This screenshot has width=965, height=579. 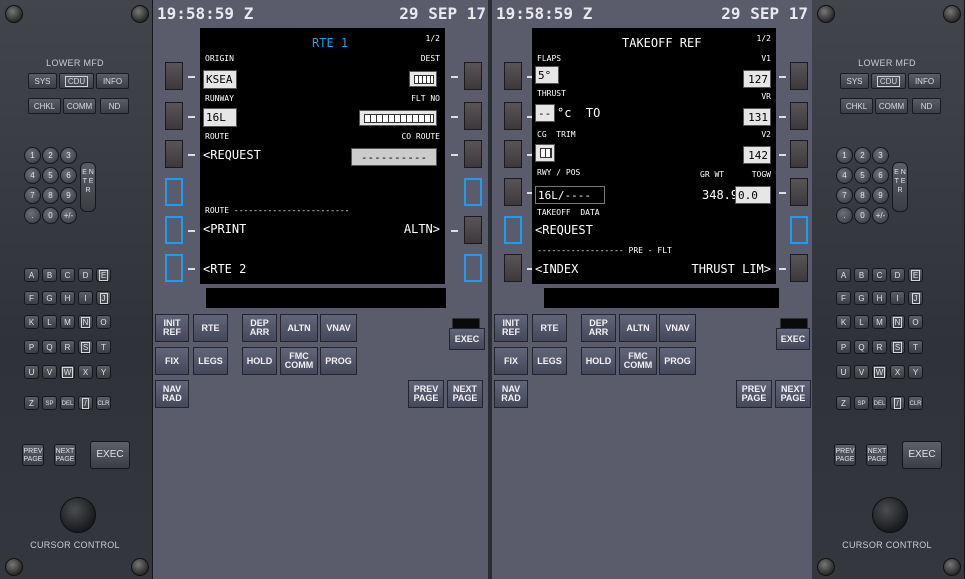 What do you see at coordinates (844, 175) in the screenshot?
I see `num-key: 4` at bounding box center [844, 175].